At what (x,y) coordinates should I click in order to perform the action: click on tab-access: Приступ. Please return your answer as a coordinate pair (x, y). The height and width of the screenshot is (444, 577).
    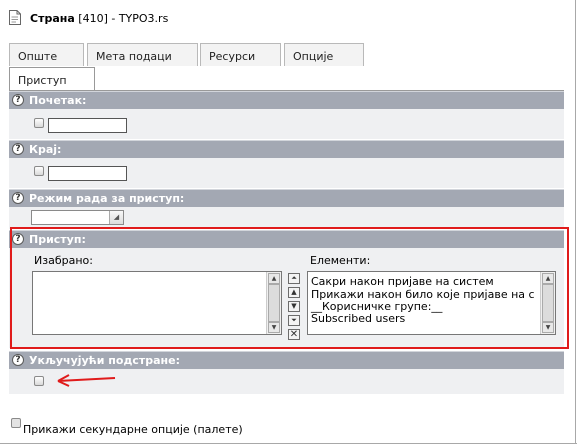
    Looking at the image, I should click on (52, 79).